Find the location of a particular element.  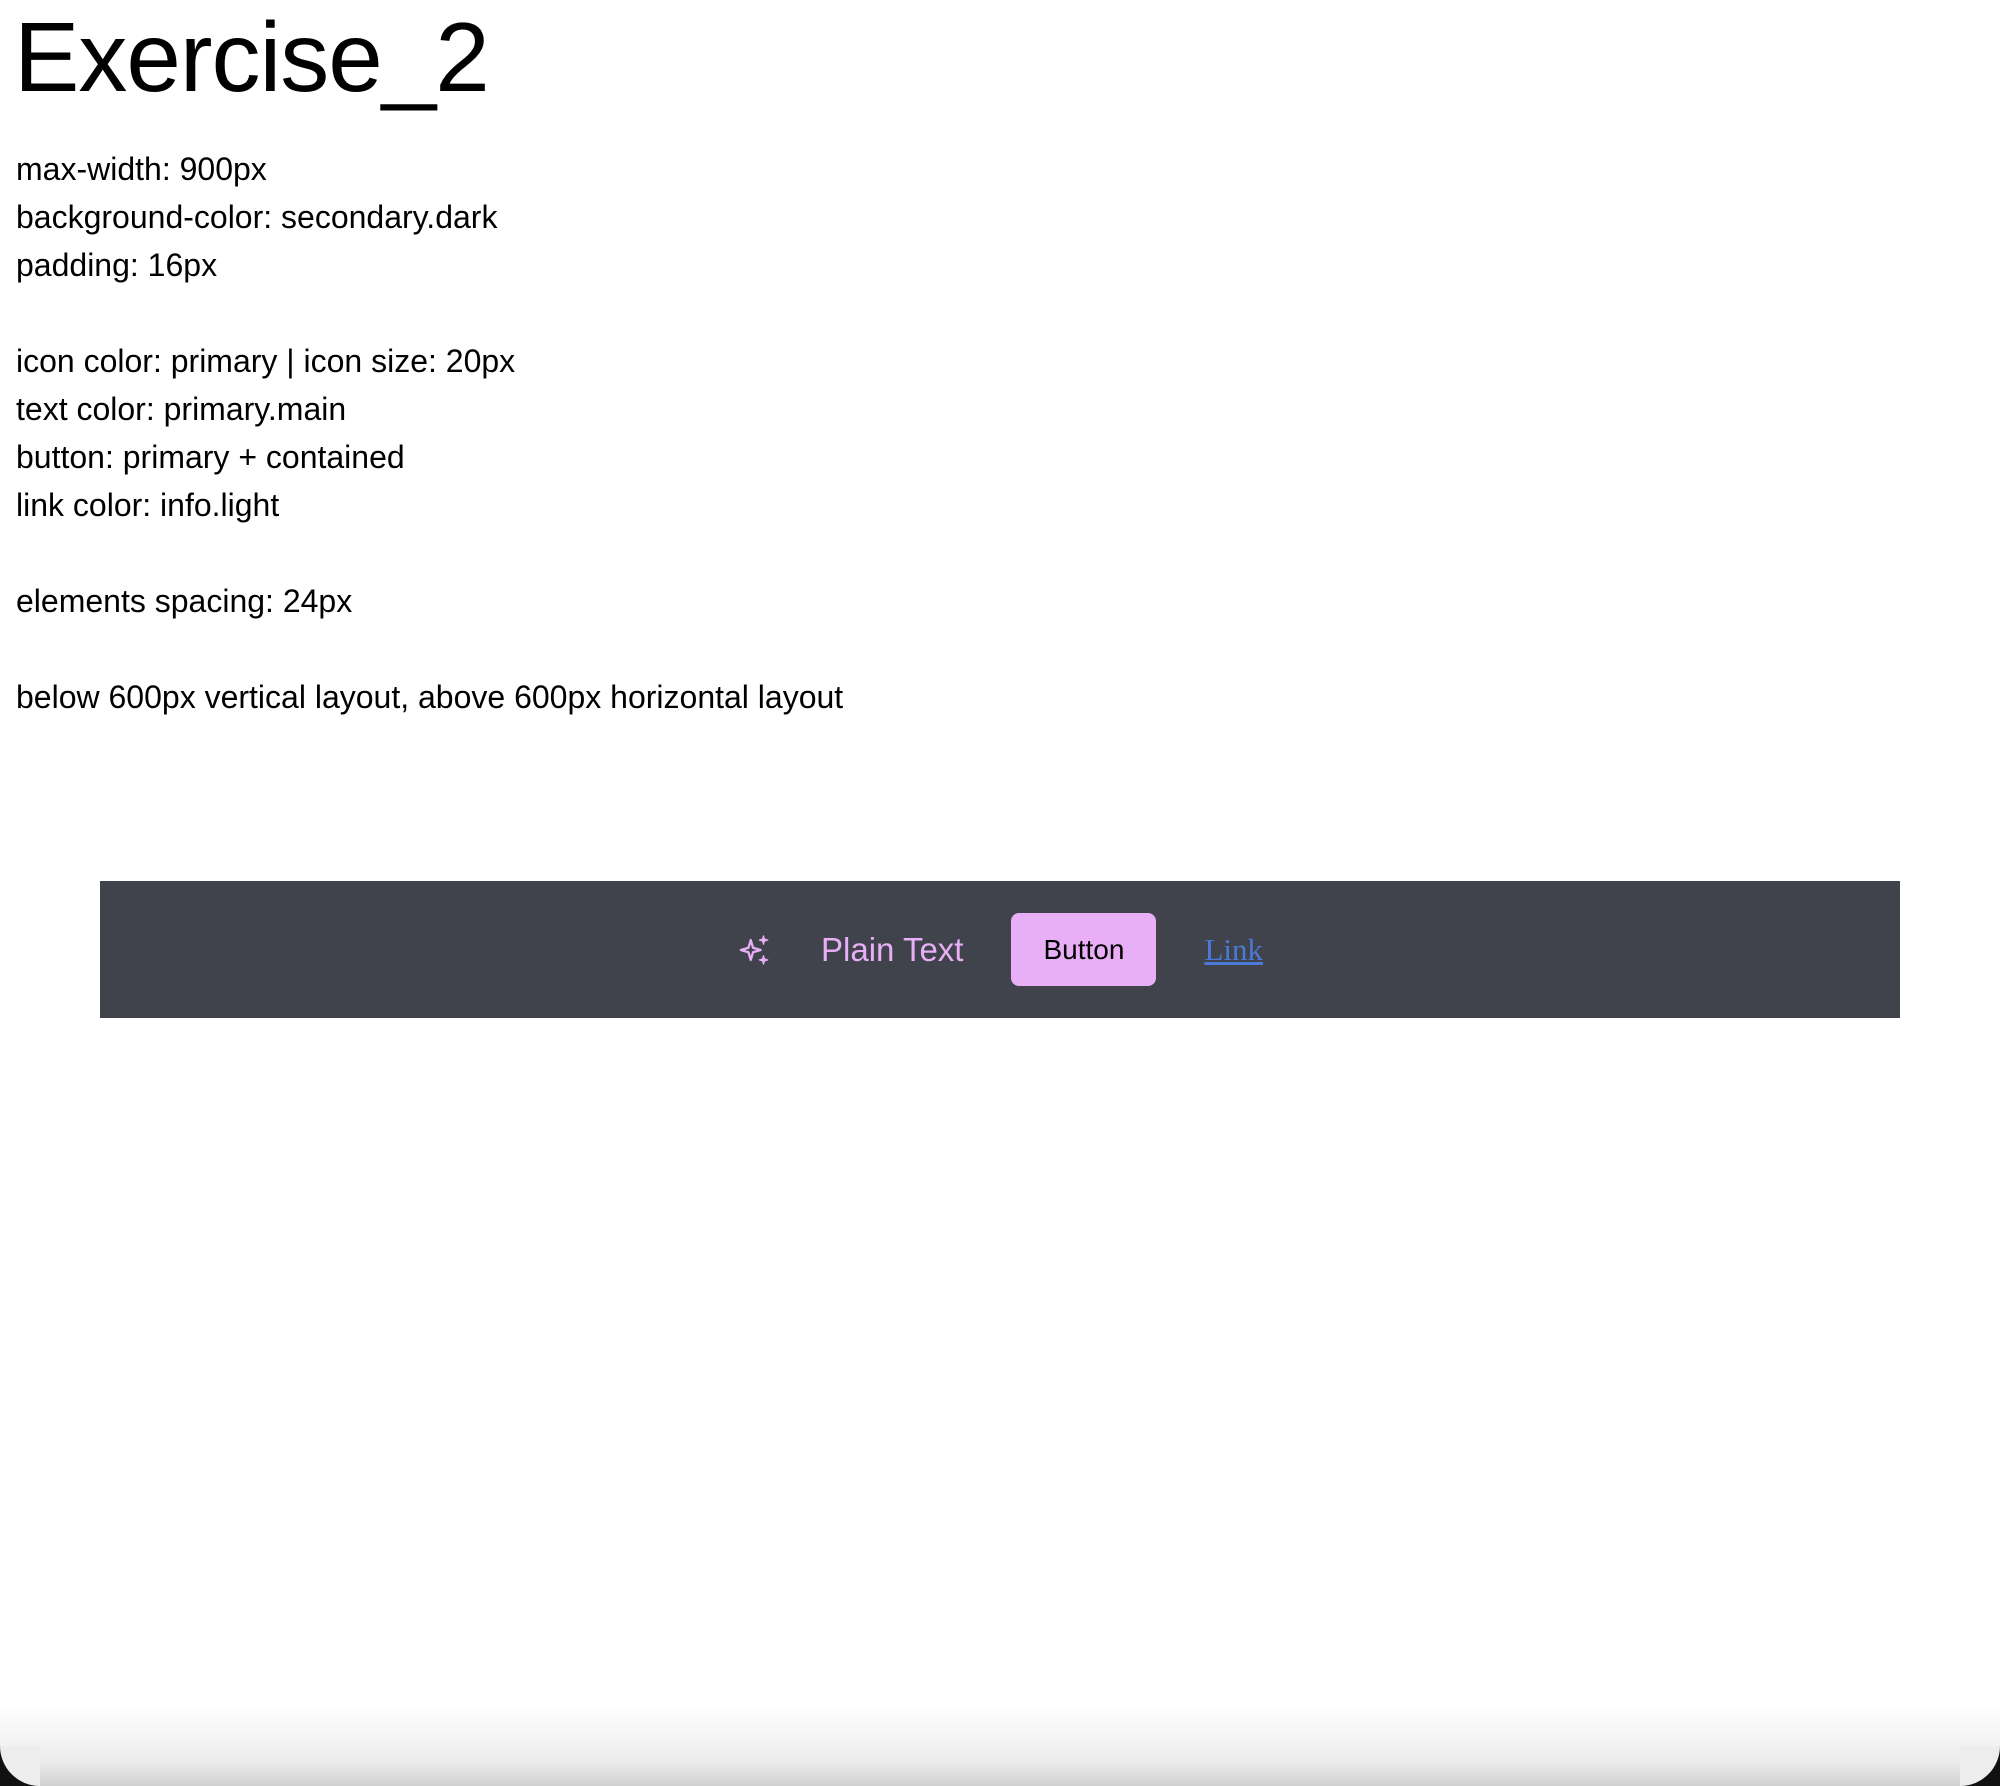

window-corner-left is located at coordinates (20, 1766).